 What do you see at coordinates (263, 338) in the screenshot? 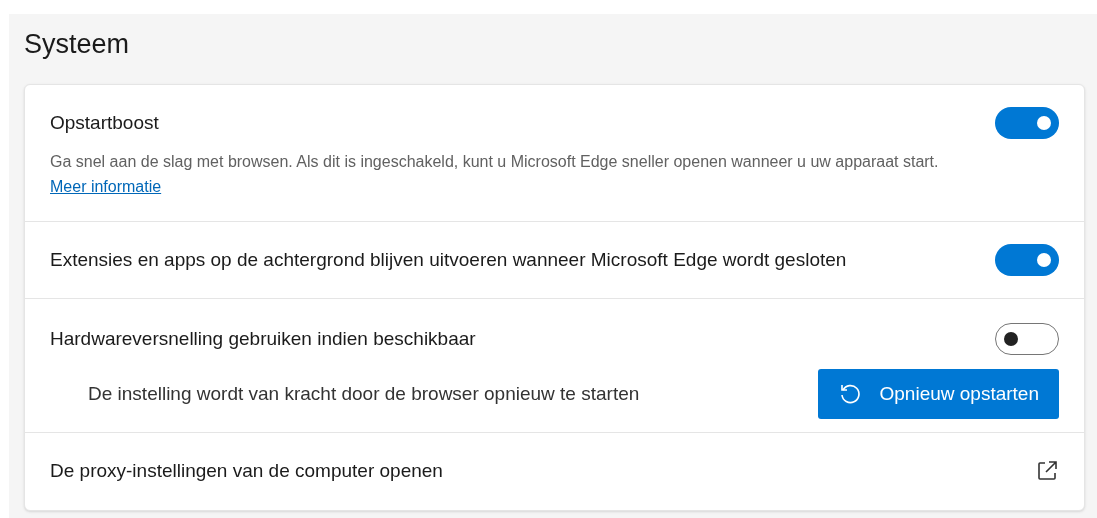
I see `setting-label: Hardwareversnelling gebruiken indien beschikbaar` at bounding box center [263, 338].